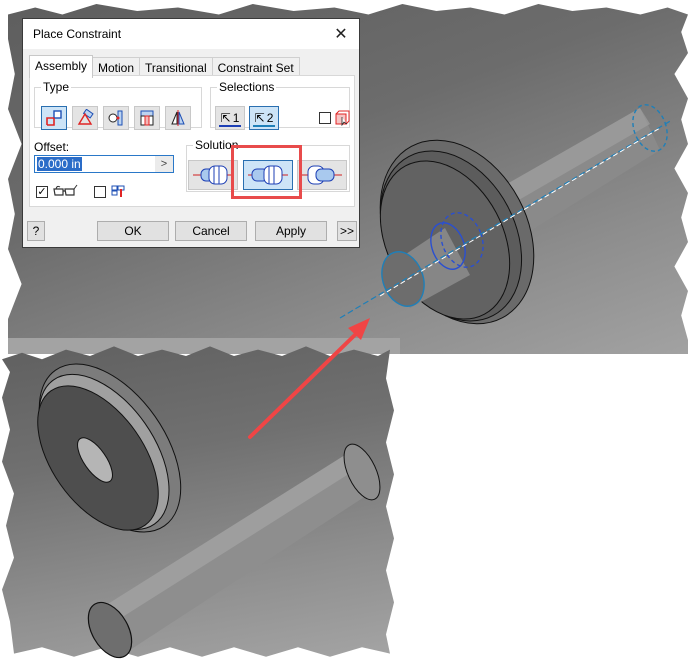 Image resolution: width=690 pixels, height=662 pixels. Describe the element at coordinates (211, 231) in the screenshot. I see `cancel-button: Cancel` at that location.